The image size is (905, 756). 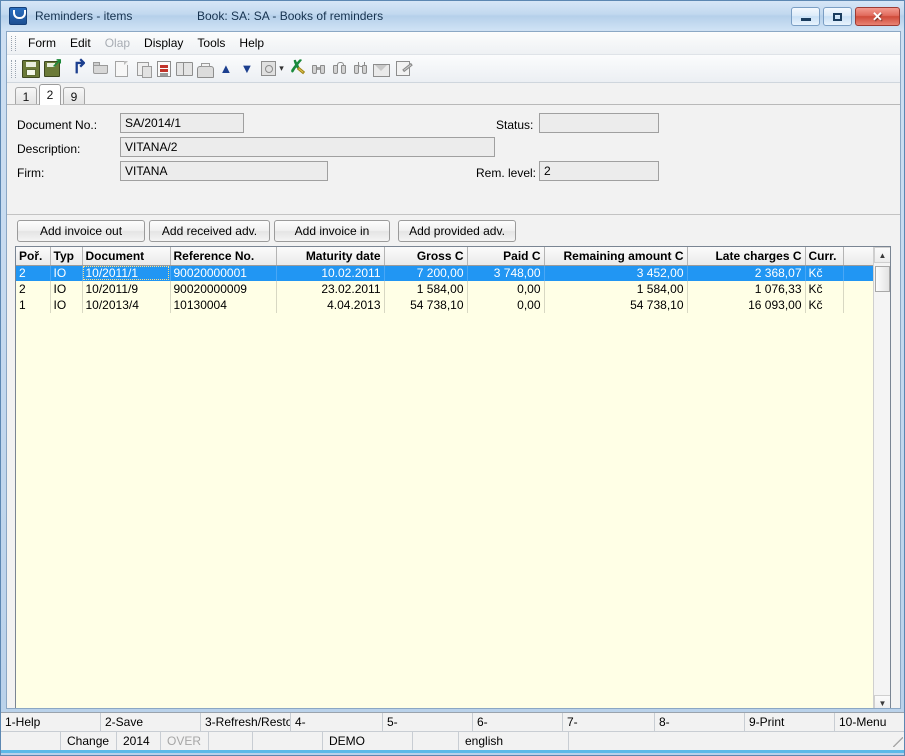 I want to click on table-cell: 1, so click(x=33, y=305).